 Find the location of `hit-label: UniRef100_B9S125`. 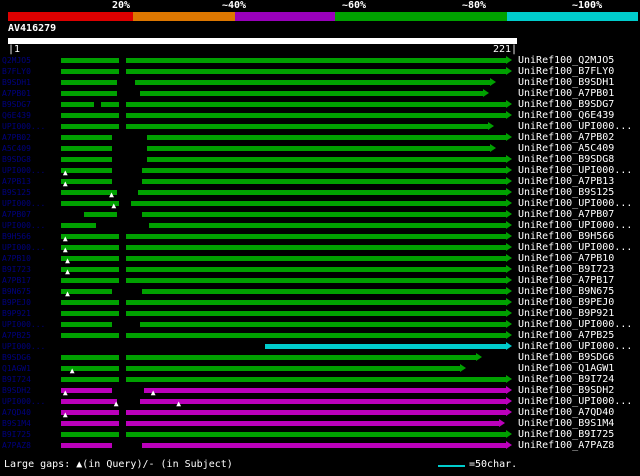

hit-label: UniRef100_B9S125 is located at coordinates (566, 192).